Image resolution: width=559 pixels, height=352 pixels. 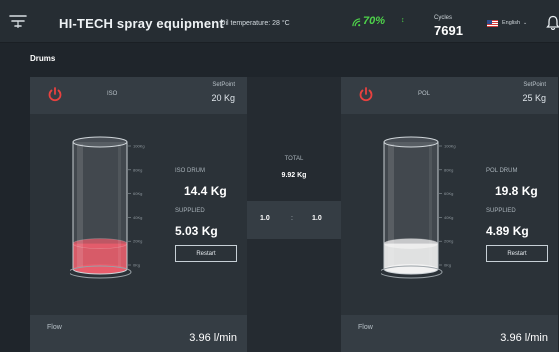 I want to click on section-title: Drums, so click(x=43, y=58).